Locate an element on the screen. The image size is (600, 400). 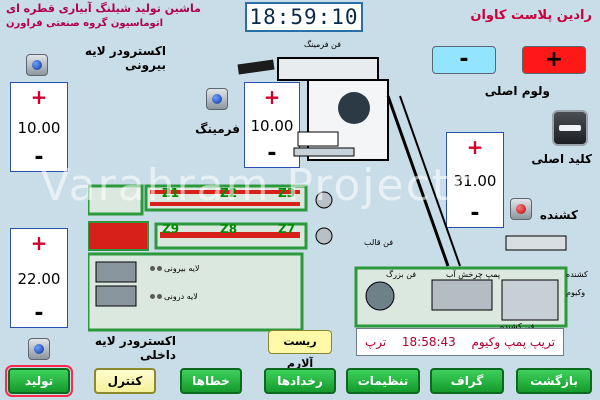
fan-forming-label: فن فرمینگ is located at coordinates (322, 44).